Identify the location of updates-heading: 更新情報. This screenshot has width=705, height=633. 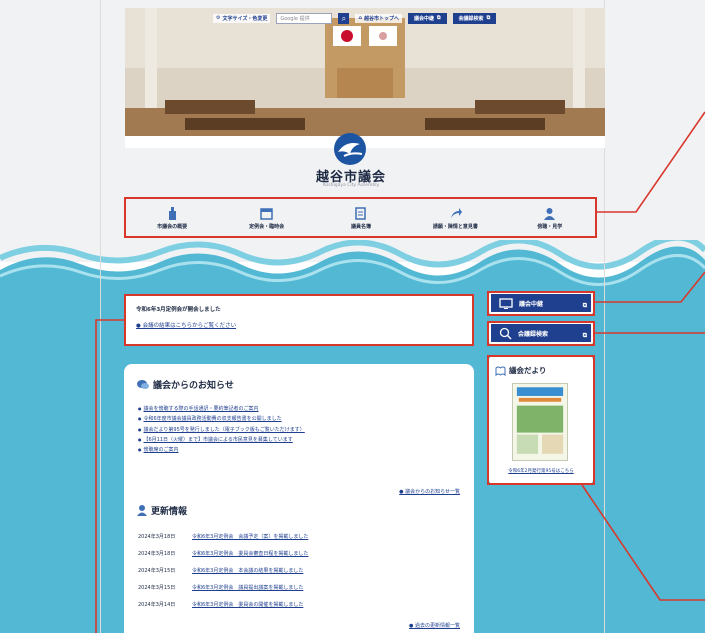
(162, 510).